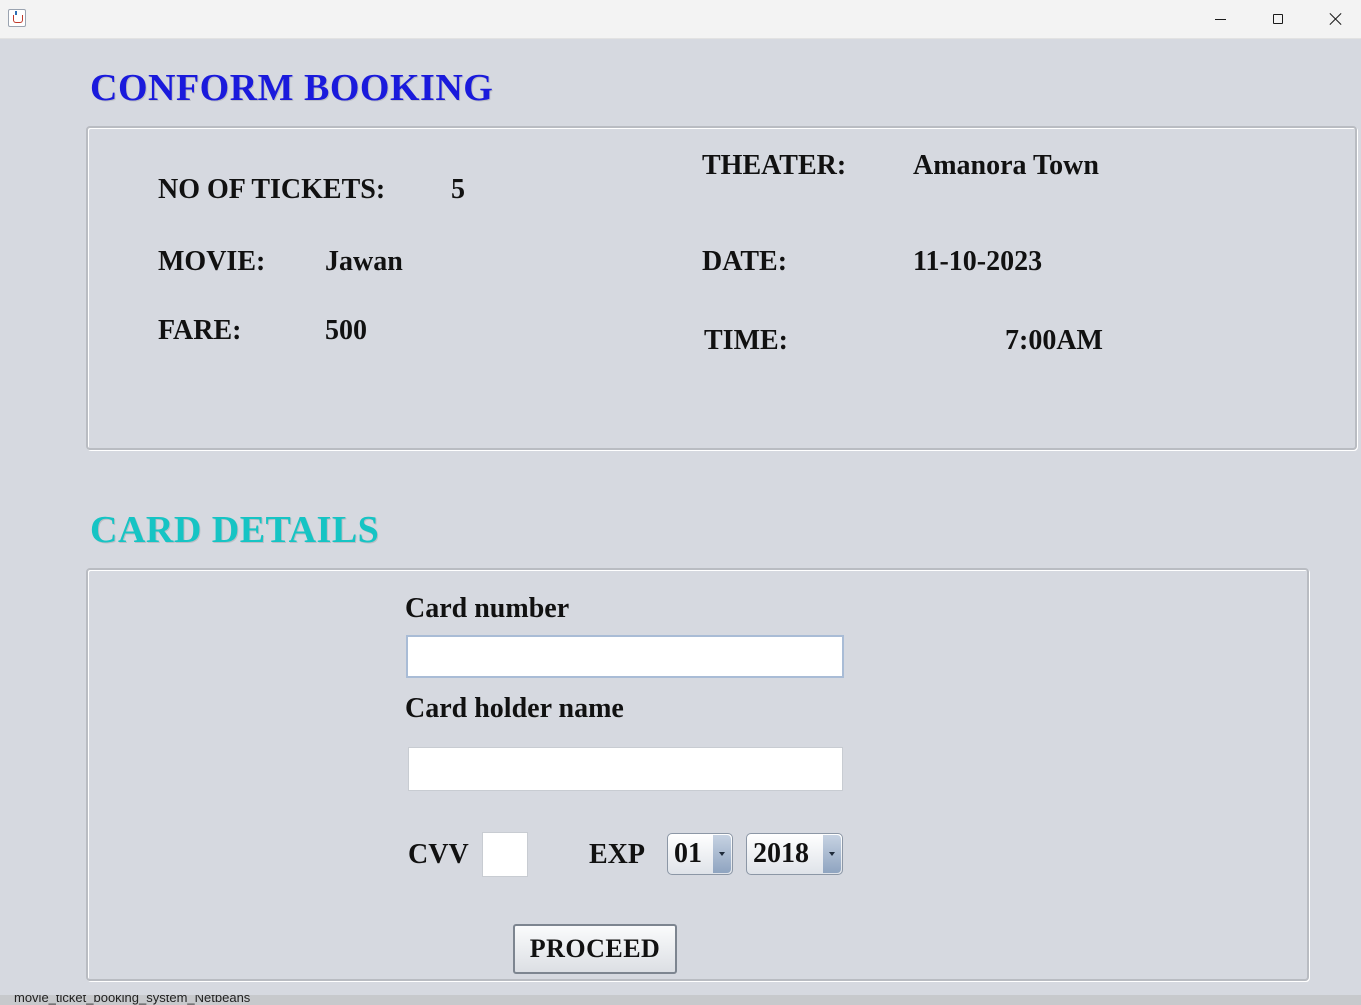 This screenshot has width=1361, height=1005. What do you see at coordinates (514, 708) in the screenshot?
I see `card-holder-label: Card holder name` at bounding box center [514, 708].